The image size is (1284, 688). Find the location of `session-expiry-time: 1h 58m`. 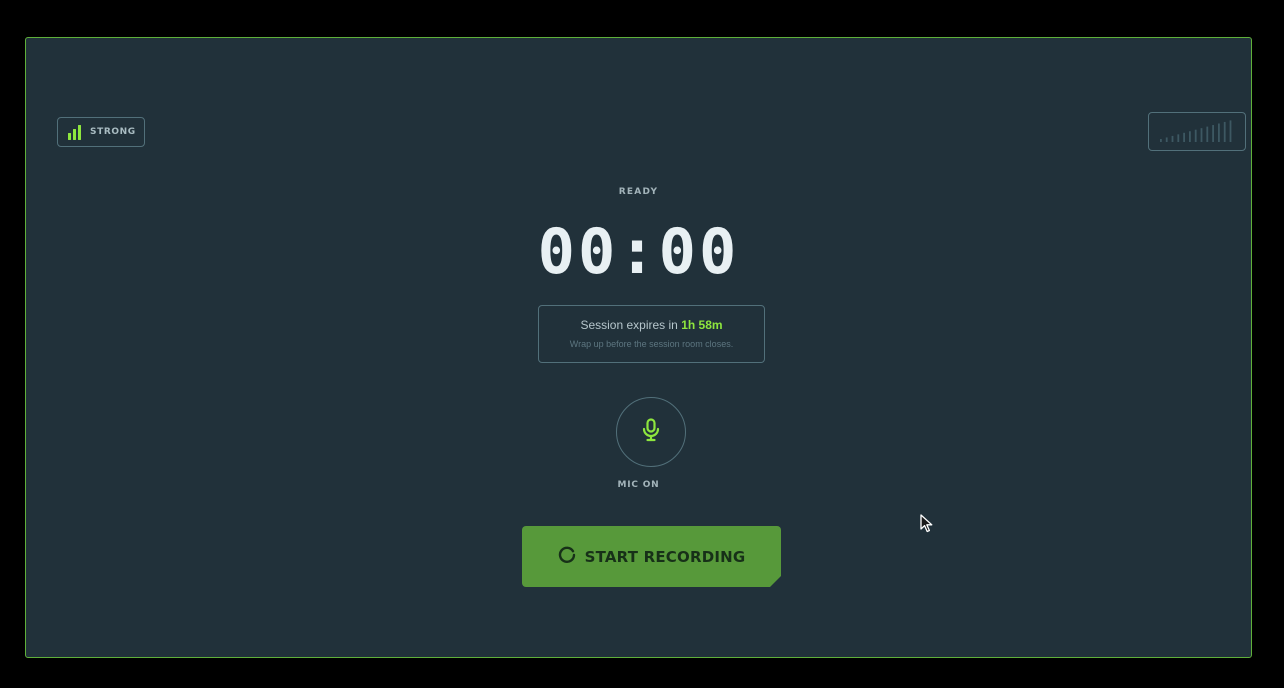

session-expiry-time: 1h 58m is located at coordinates (702, 325).